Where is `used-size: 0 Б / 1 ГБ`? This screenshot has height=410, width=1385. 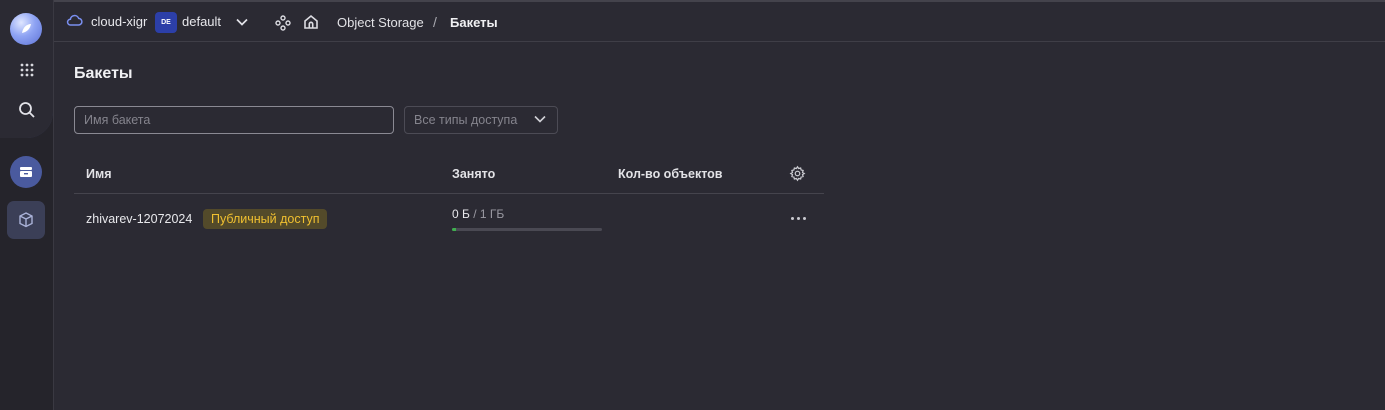
used-size: 0 Б / 1 ГБ is located at coordinates (478, 214).